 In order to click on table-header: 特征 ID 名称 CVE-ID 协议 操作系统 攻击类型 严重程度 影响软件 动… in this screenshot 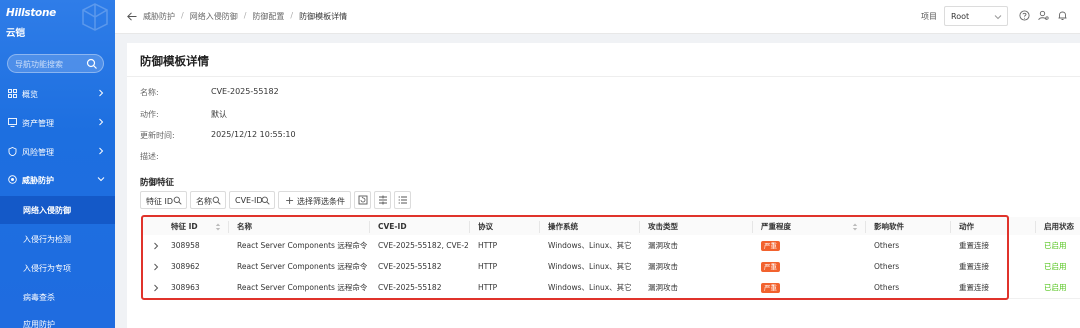, I will do `click(611, 227)`.